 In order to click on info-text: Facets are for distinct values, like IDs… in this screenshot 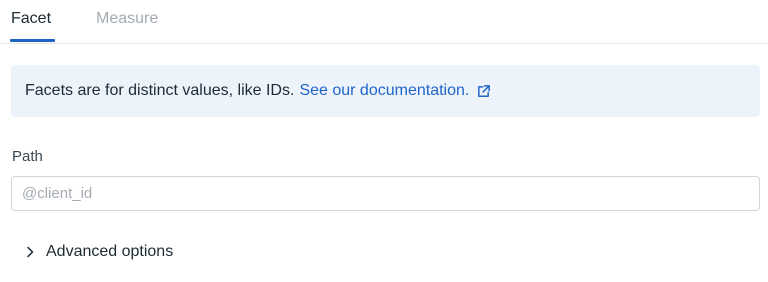, I will do `click(160, 90)`.